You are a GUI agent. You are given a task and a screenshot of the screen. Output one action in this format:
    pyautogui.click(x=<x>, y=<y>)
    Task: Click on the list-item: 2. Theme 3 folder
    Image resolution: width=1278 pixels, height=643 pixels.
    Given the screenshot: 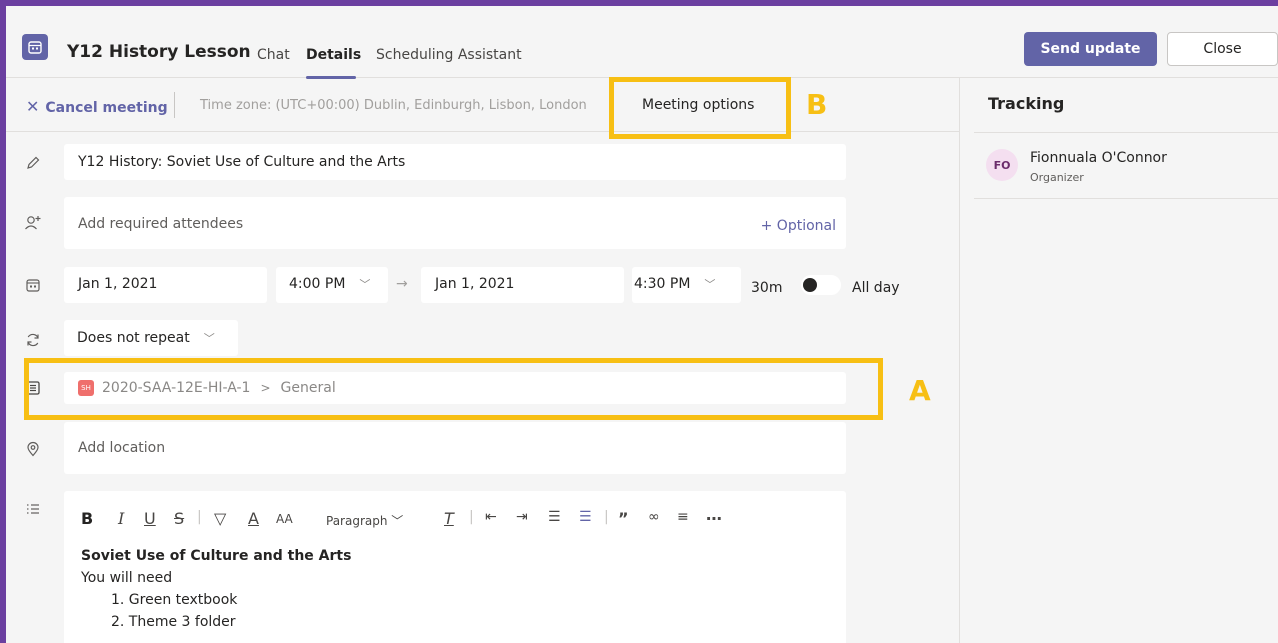 What is the action you would take?
    pyautogui.click(x=173, y=622)
    